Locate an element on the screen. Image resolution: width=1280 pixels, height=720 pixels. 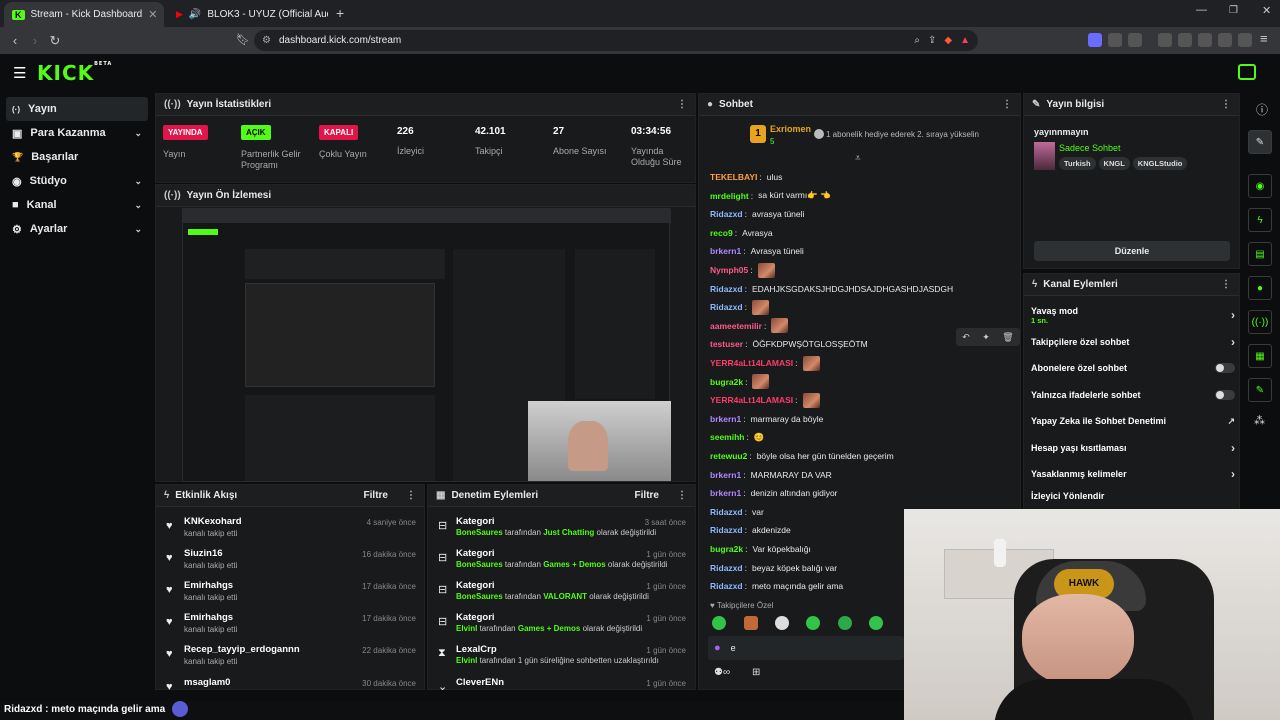
zoom-icon: ⌕ is located at coordinates (917, 40).